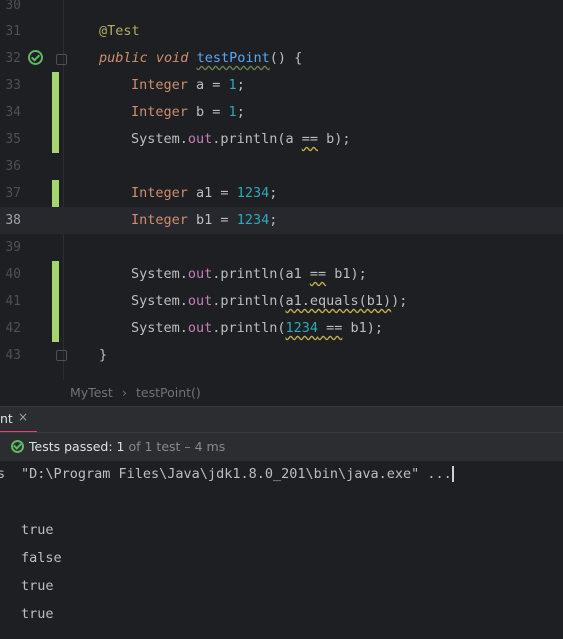 The width and height of the screenshot is (563, 639). I want to click on status-count: 1, so click(120, 446).